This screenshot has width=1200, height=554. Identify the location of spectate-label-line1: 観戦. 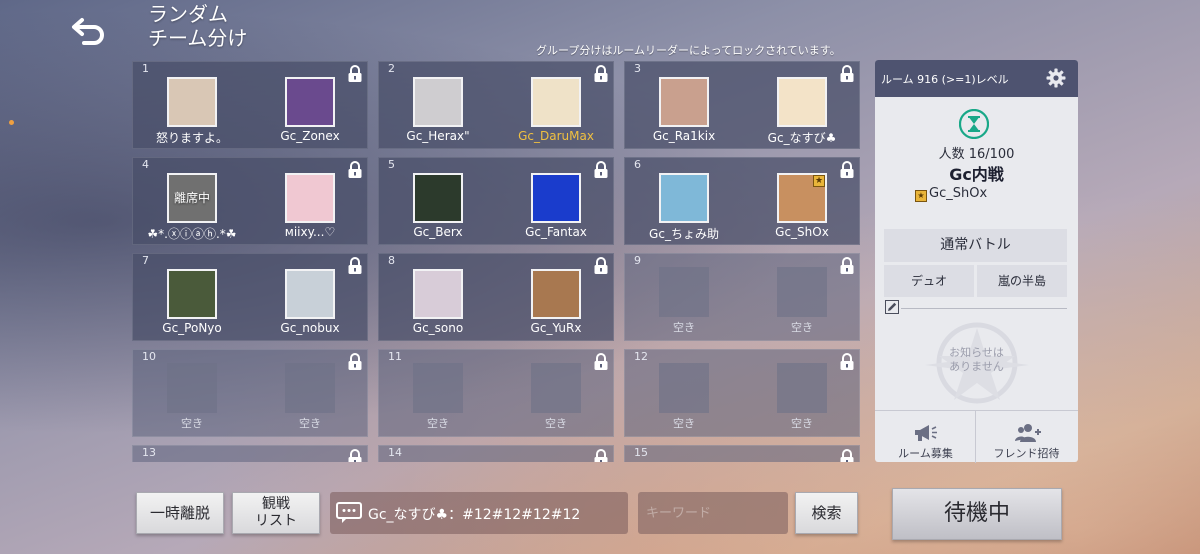
(276, 504).